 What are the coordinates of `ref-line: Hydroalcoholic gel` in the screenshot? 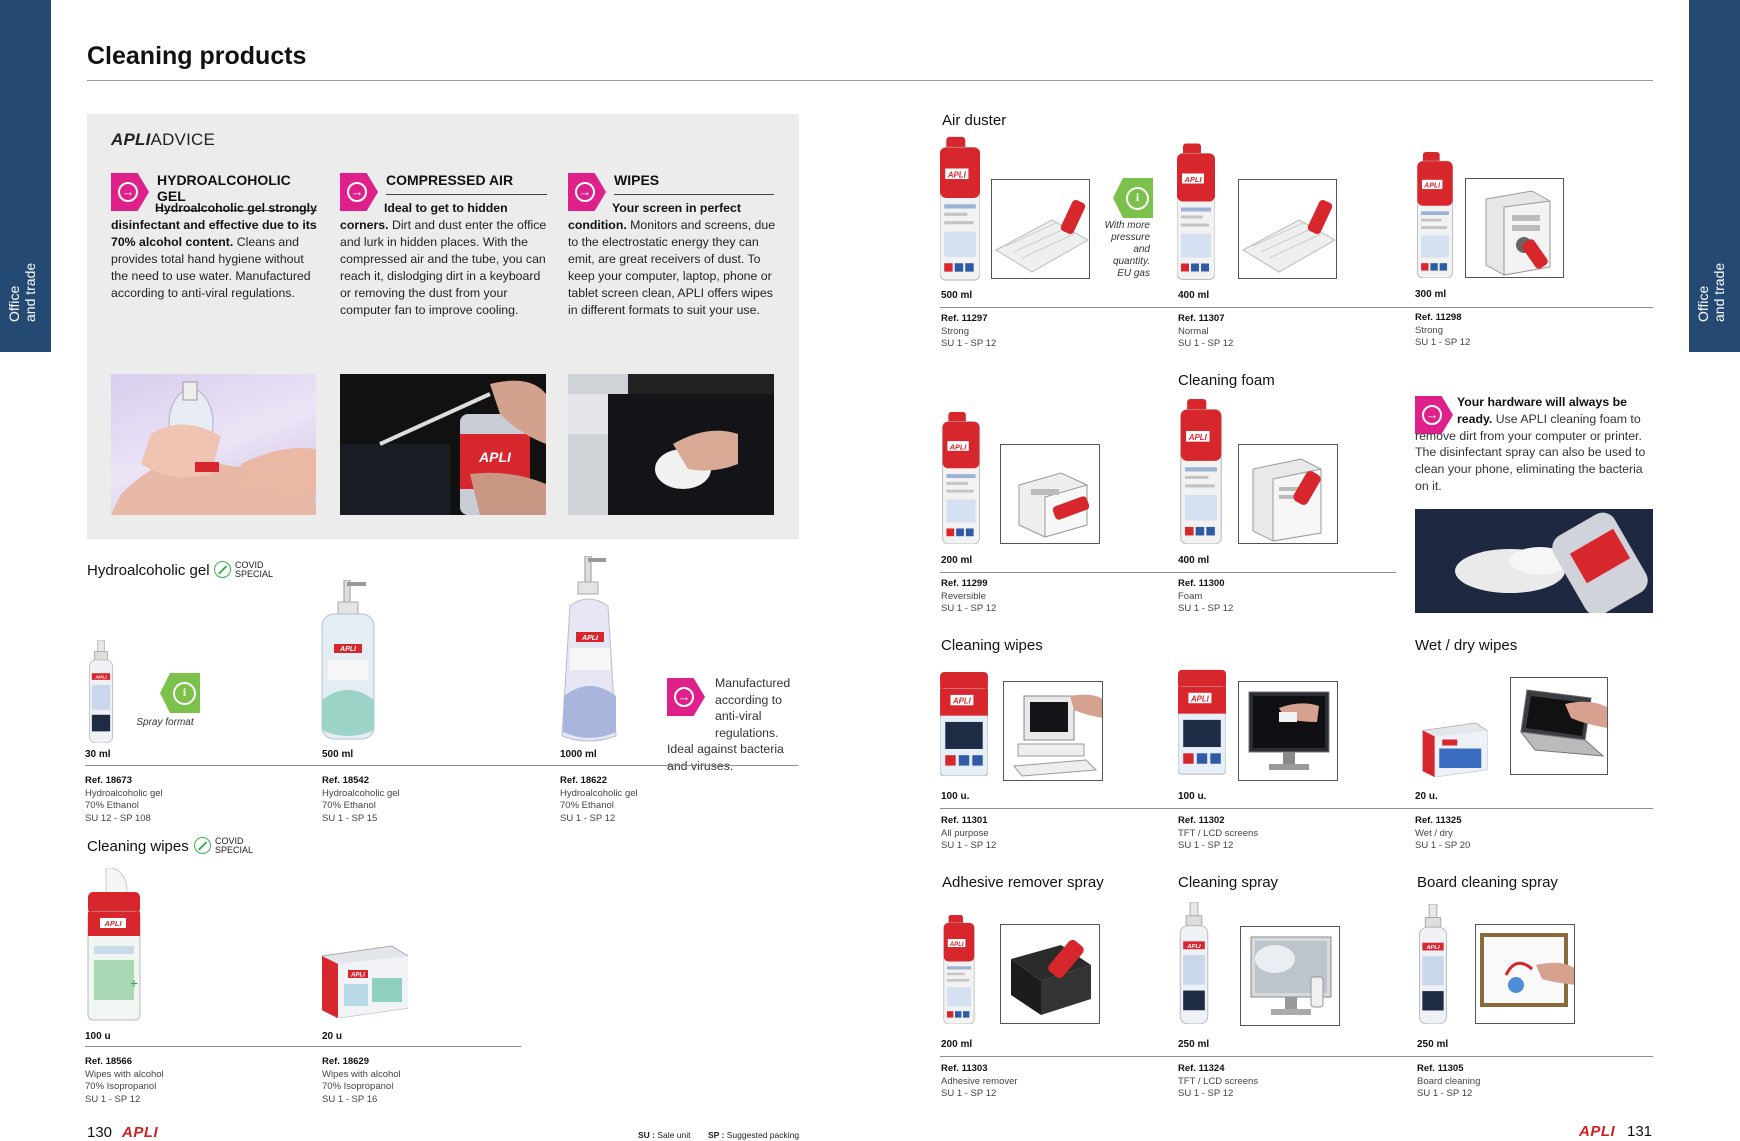 It's located at (124, 793).